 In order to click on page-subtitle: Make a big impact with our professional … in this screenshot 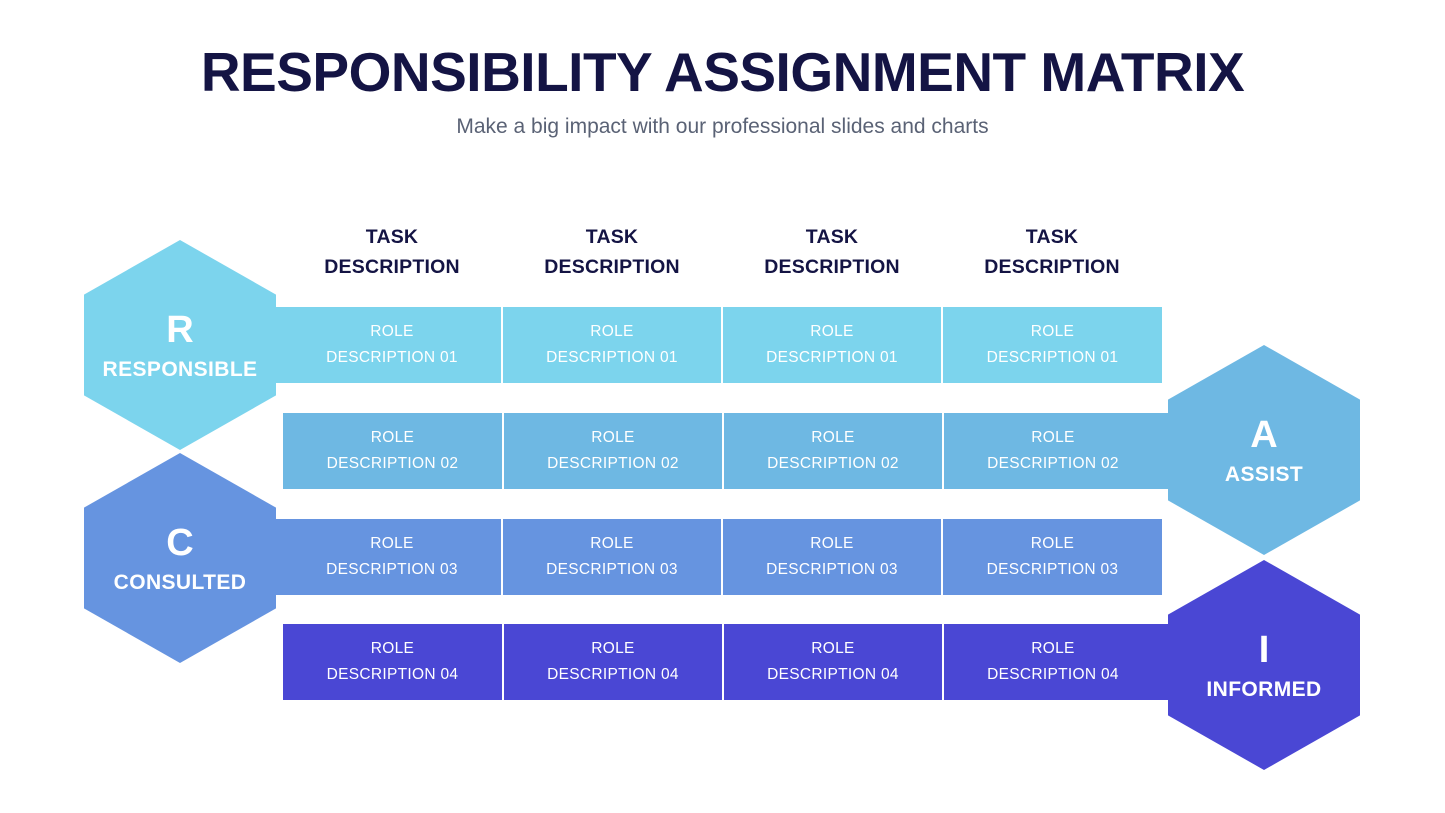, I will do `click(722, 126)`.